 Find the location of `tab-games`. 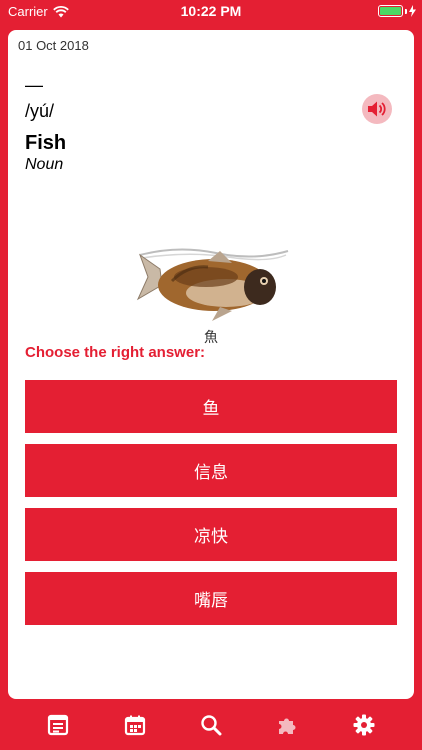

tab-games is located at coordinates (287, 725).